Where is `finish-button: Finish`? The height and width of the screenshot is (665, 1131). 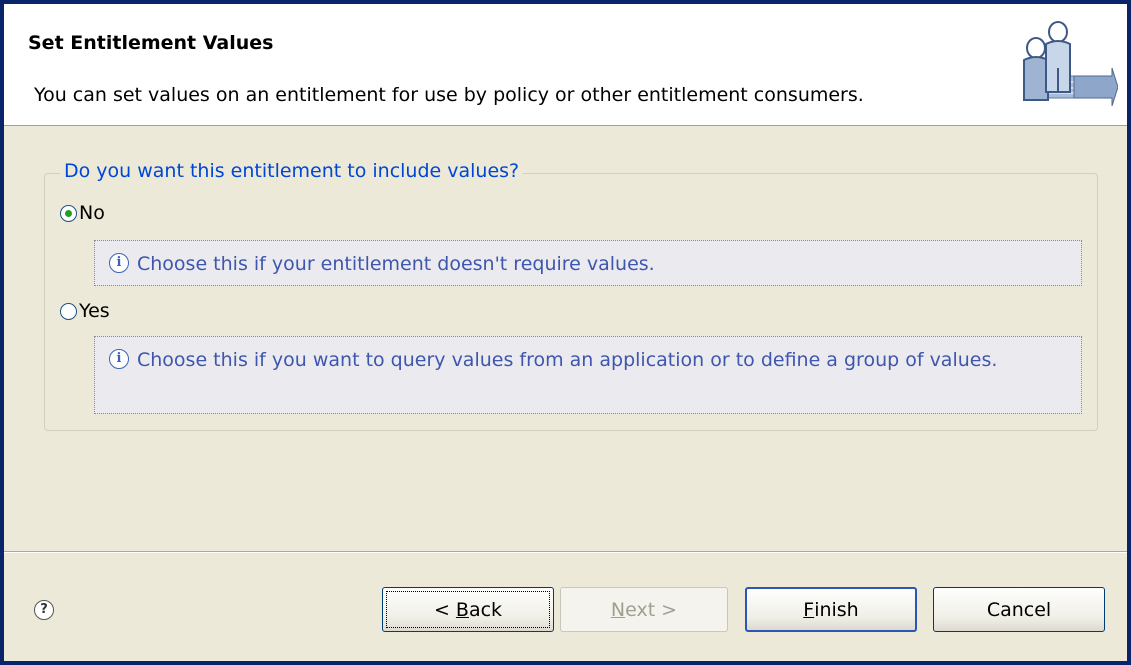
finish-button: Finish is located at coordinates (831, 609).